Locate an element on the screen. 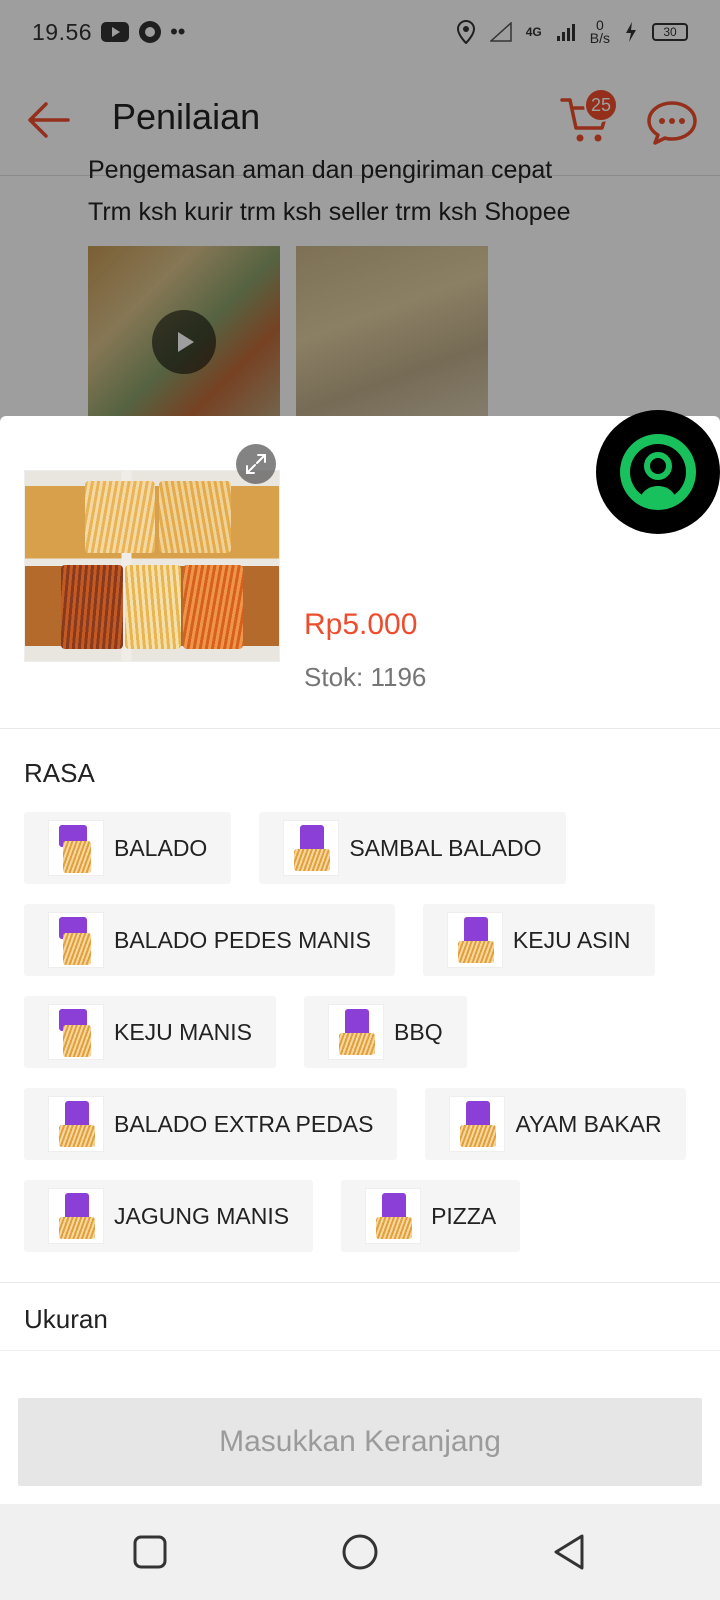 Image resolution: width=720 pixels, height=1600 pixels. variant-label: KEJU MANIS is located at coordinates (183, 1031).